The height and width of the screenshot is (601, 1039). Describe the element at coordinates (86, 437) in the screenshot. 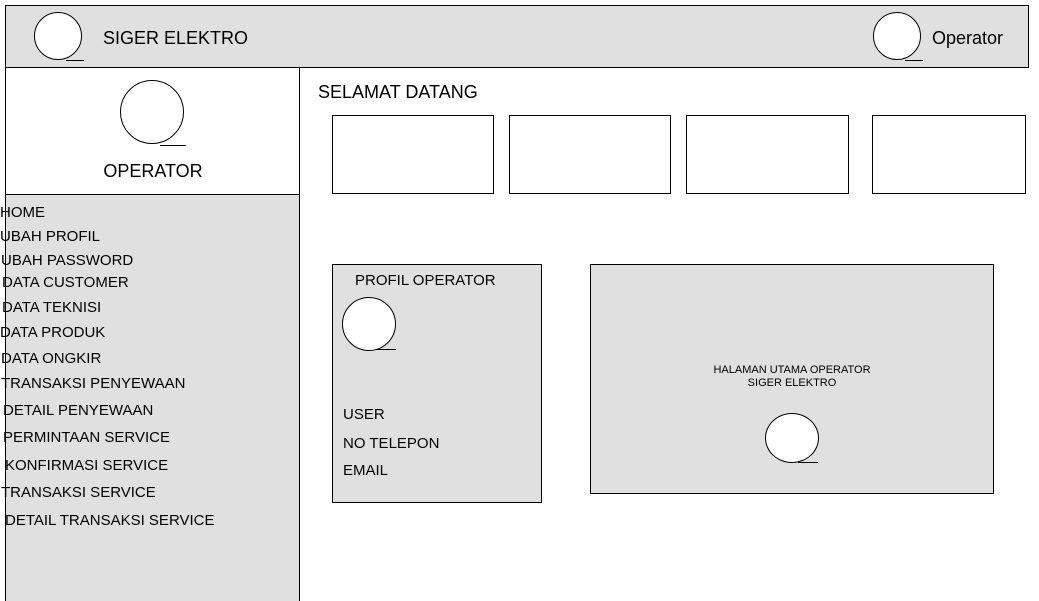

I see `sidebar-item-permintaan-service: PERMINTAAN SERVICE` at that location.